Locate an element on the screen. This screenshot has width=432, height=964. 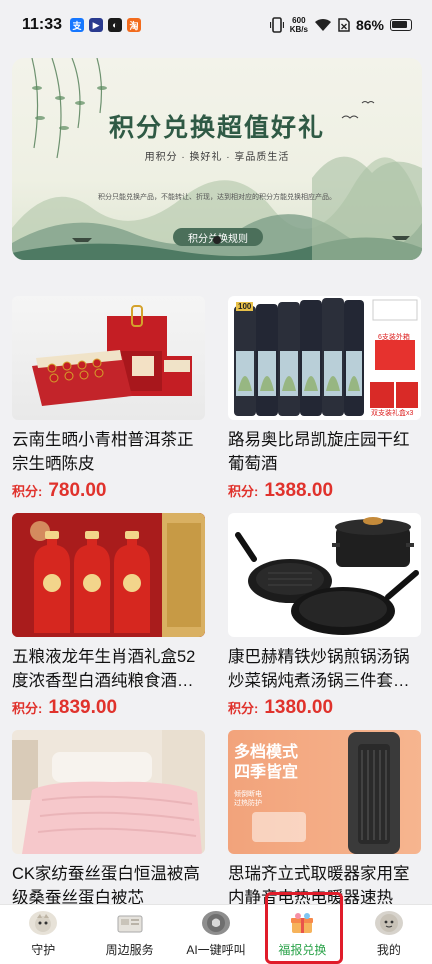
cookware-set-image is located at coordinates (327, 576).